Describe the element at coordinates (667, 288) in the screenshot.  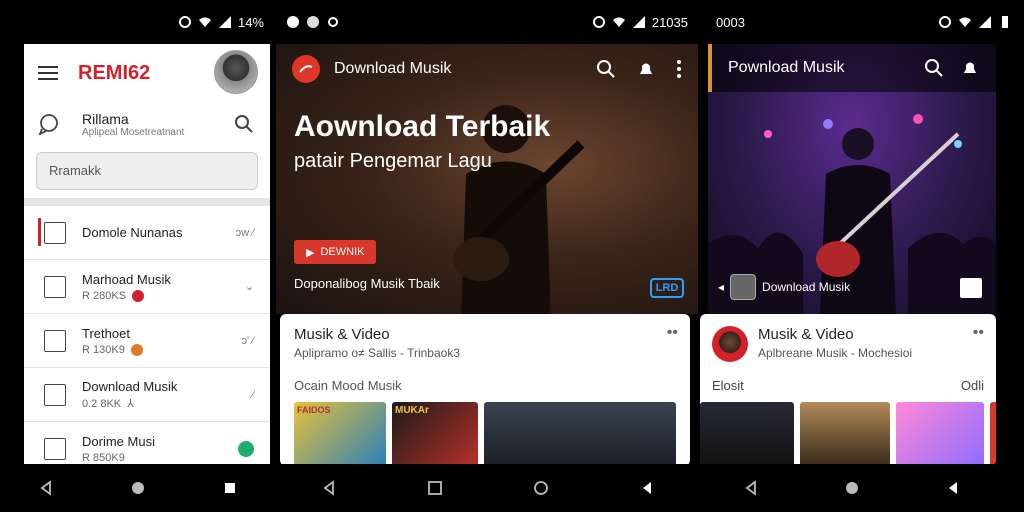
I see `hd-badge: LRD` at that location.